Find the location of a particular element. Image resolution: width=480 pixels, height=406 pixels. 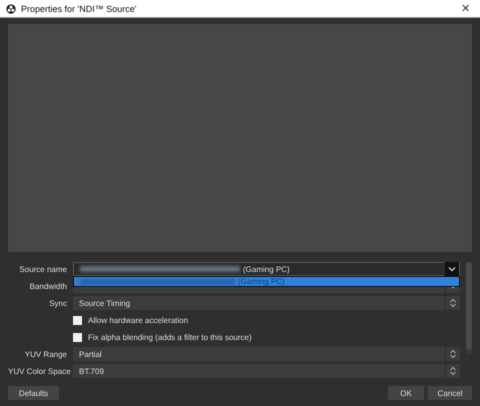

checkbox-label: Allow hardware acceleration is located at coordinates (138, 320).